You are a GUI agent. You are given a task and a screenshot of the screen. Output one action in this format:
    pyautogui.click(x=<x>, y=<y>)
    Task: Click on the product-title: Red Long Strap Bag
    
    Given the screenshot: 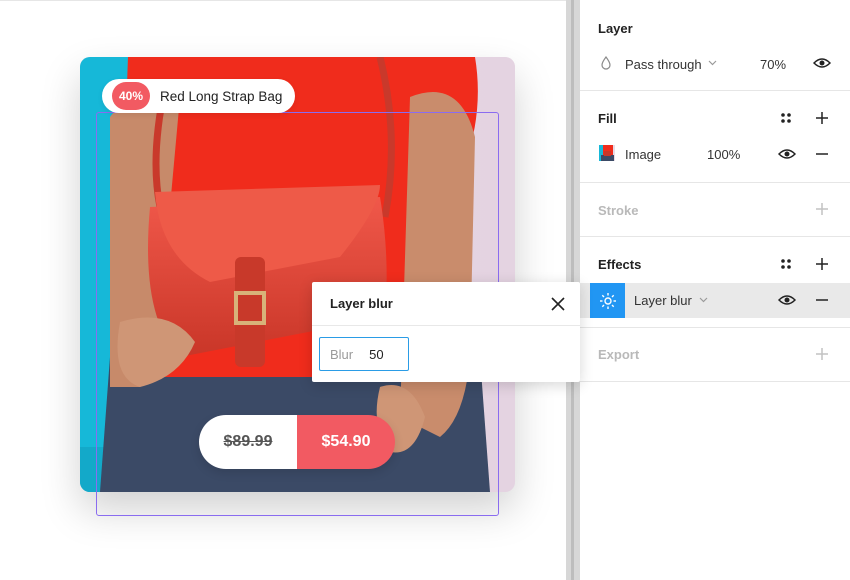 What is the action you would take?
    pyautogui.click(x=221, y=96)
    